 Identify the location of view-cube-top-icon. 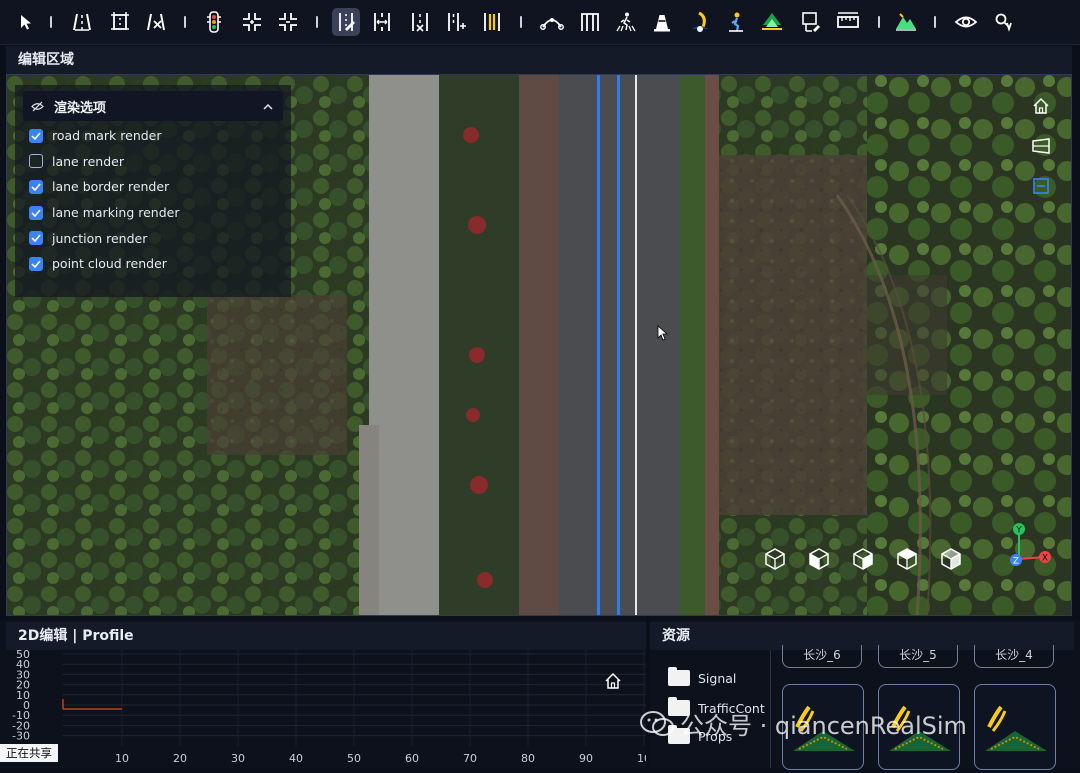
(907, 559).